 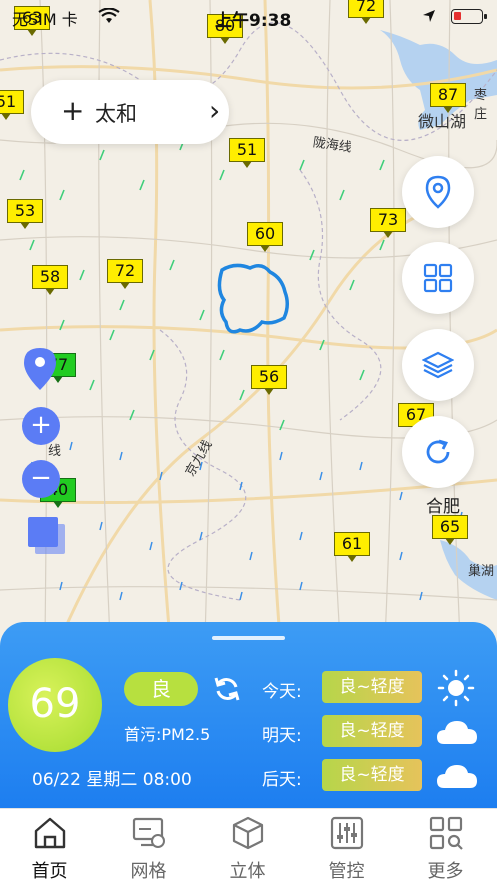 I want to click on primary-pollutant: 首污:PM2.5, so click(x=167, y=734).